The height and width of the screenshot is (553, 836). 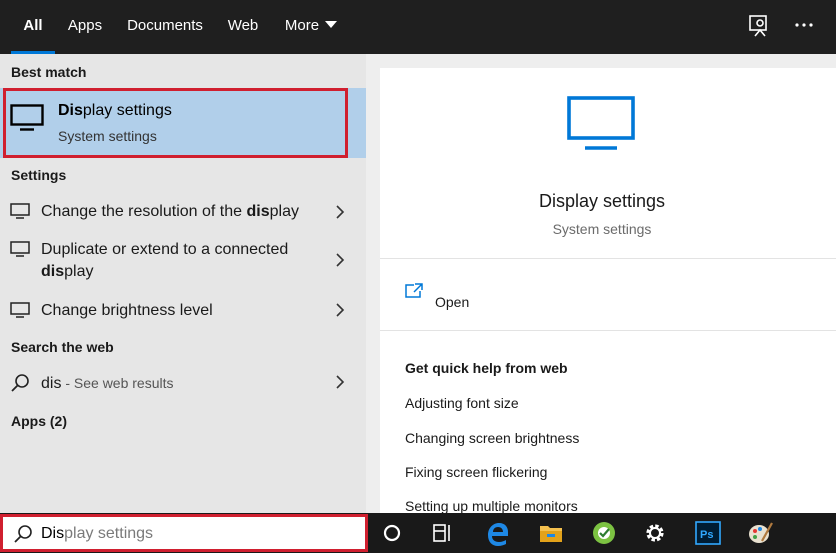 What do you see at coordinates (62, 347) in the screenshot?
I see `search-web-heading: Search the web` at bounding box center [62, 347].